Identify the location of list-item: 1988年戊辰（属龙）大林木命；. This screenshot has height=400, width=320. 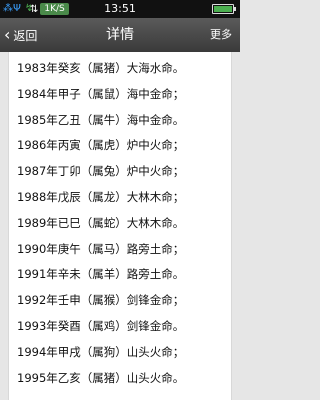
(101, 196).